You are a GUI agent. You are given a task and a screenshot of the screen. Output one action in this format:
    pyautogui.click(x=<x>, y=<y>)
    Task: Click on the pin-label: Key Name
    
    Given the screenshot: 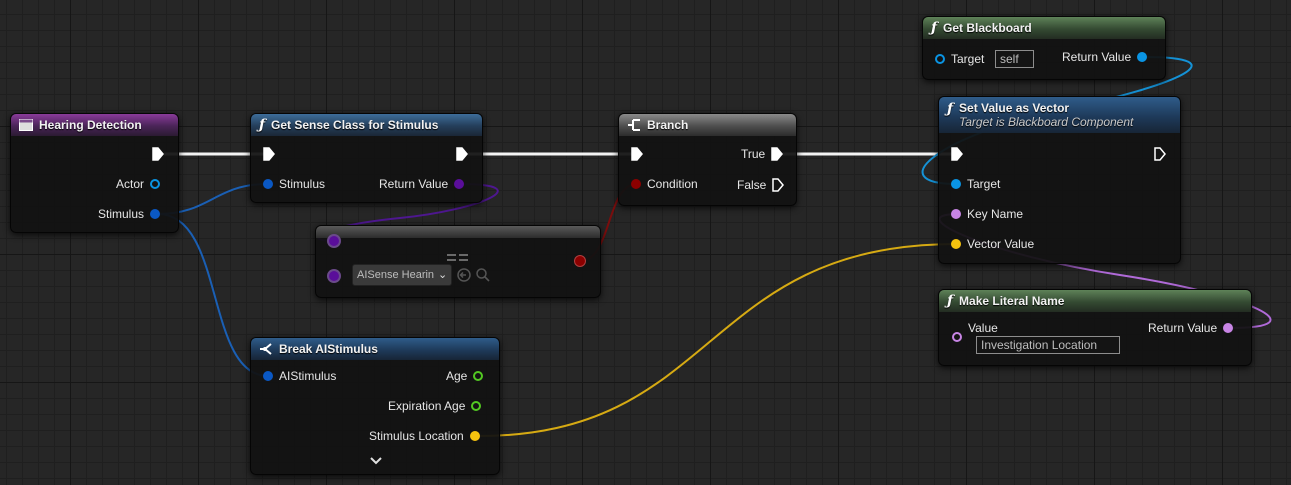 What is the action you would take?
    pyautogui.click(x=995, y=214)
    